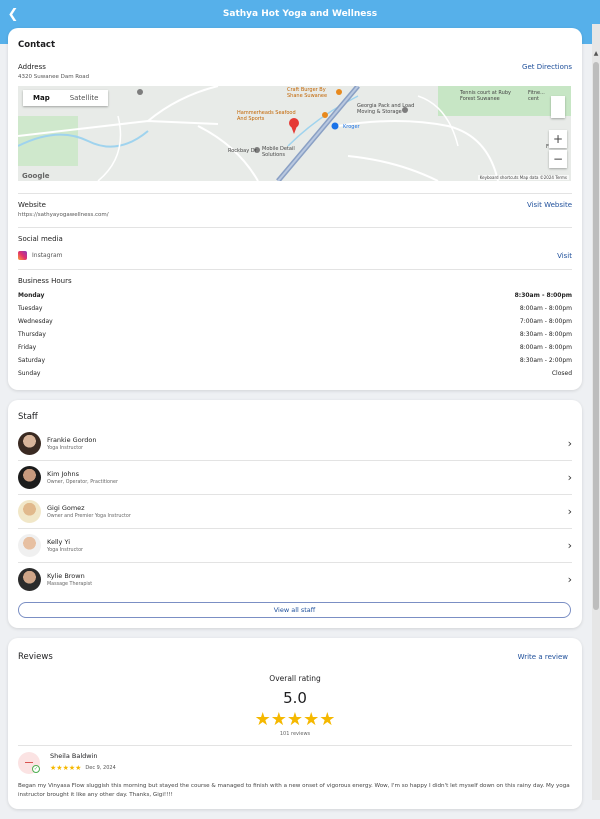  What do you see at coordinates (31, 295) in the screenshot?
I see `hours-day: Monday` at bounding box center [31, 295].